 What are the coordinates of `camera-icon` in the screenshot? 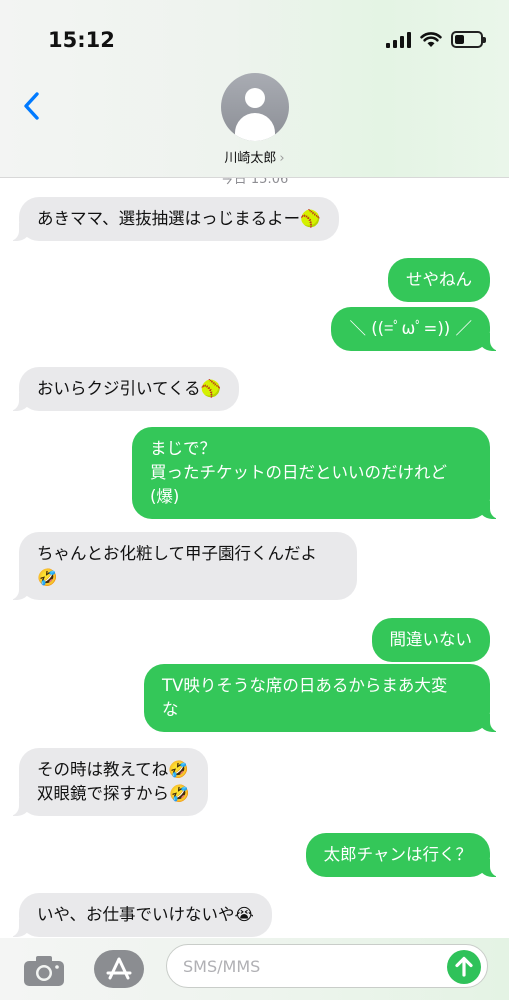 It's located at (44, 971).